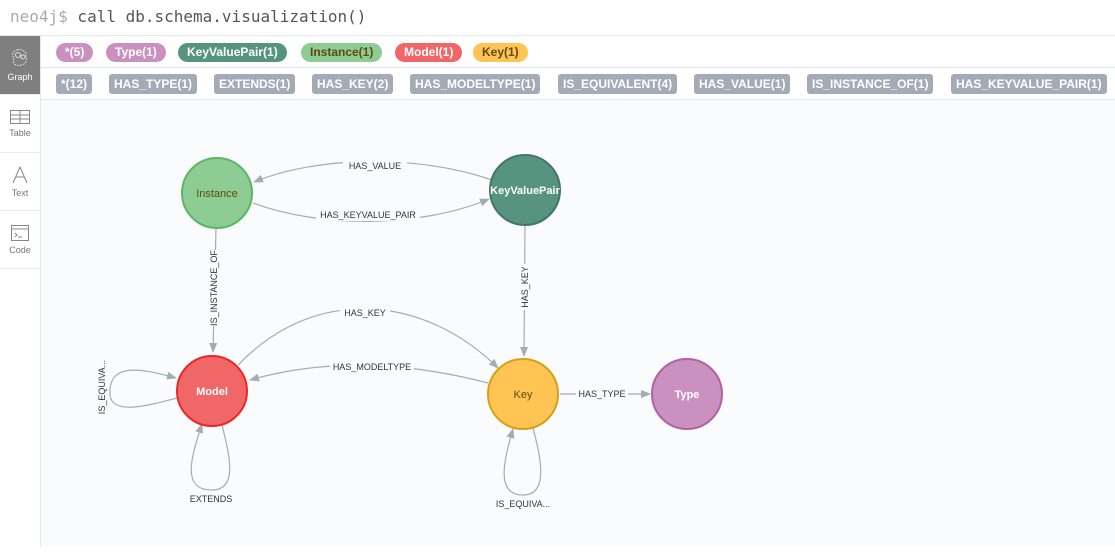  I want to click on sidebar-item-code: Code, so click(20, 240).